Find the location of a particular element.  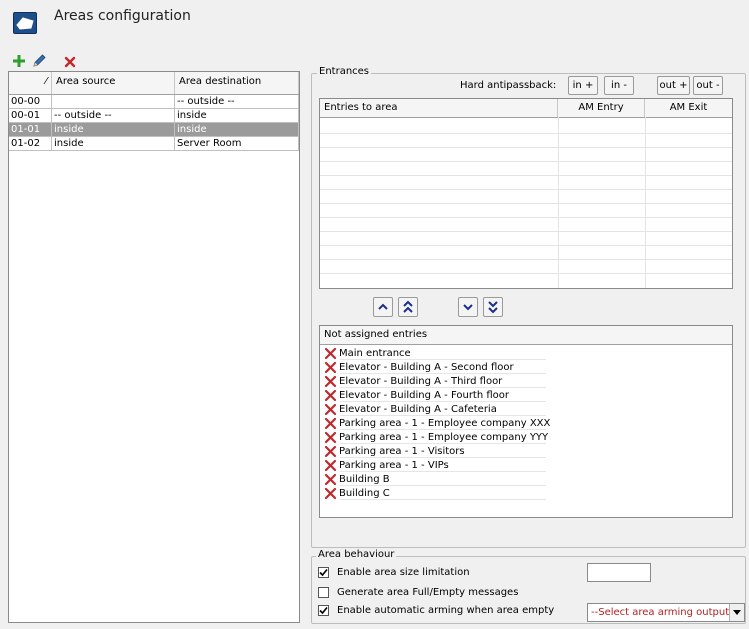

page-title: Areas configuration is located at coordinates (122, 16).